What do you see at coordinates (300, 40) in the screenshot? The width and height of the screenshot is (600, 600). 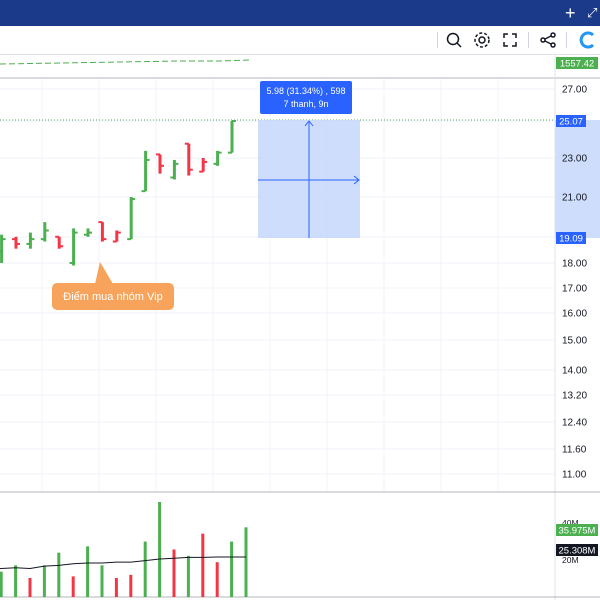 I see `chart-toolbar` at bounding box center [300, 40].